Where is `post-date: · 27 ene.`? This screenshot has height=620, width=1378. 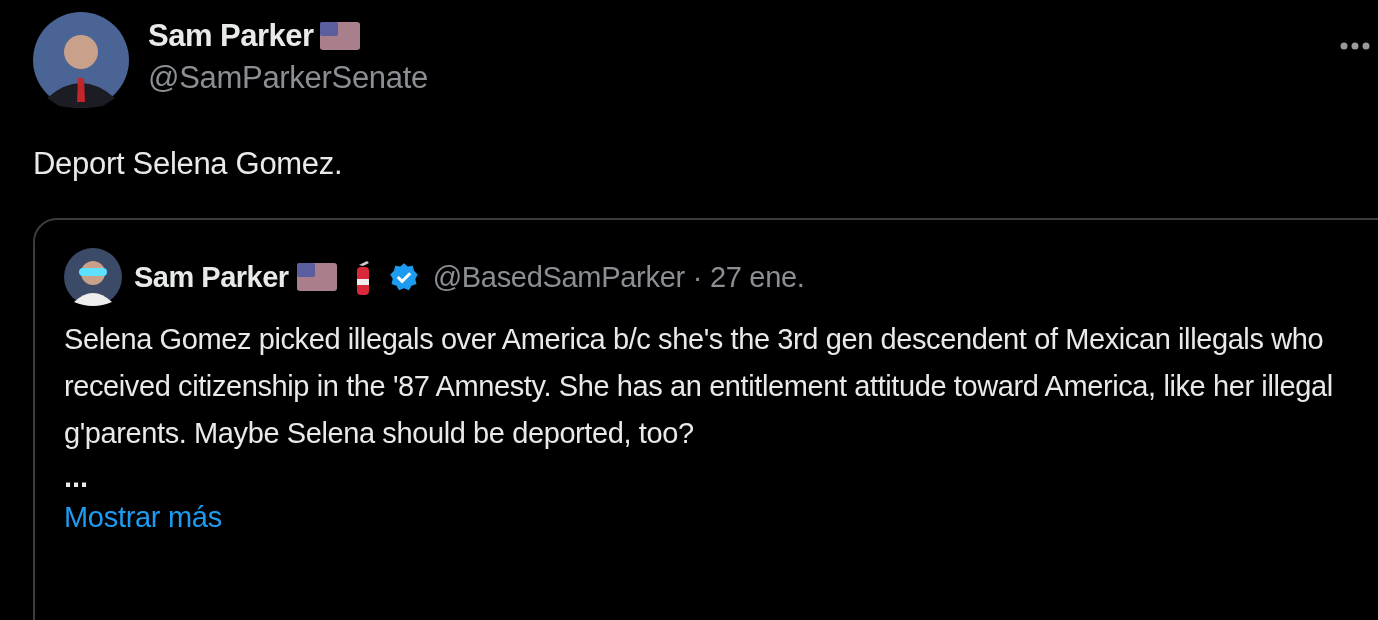 post-date: · 27 ene. is located at coordinates (748, 277).